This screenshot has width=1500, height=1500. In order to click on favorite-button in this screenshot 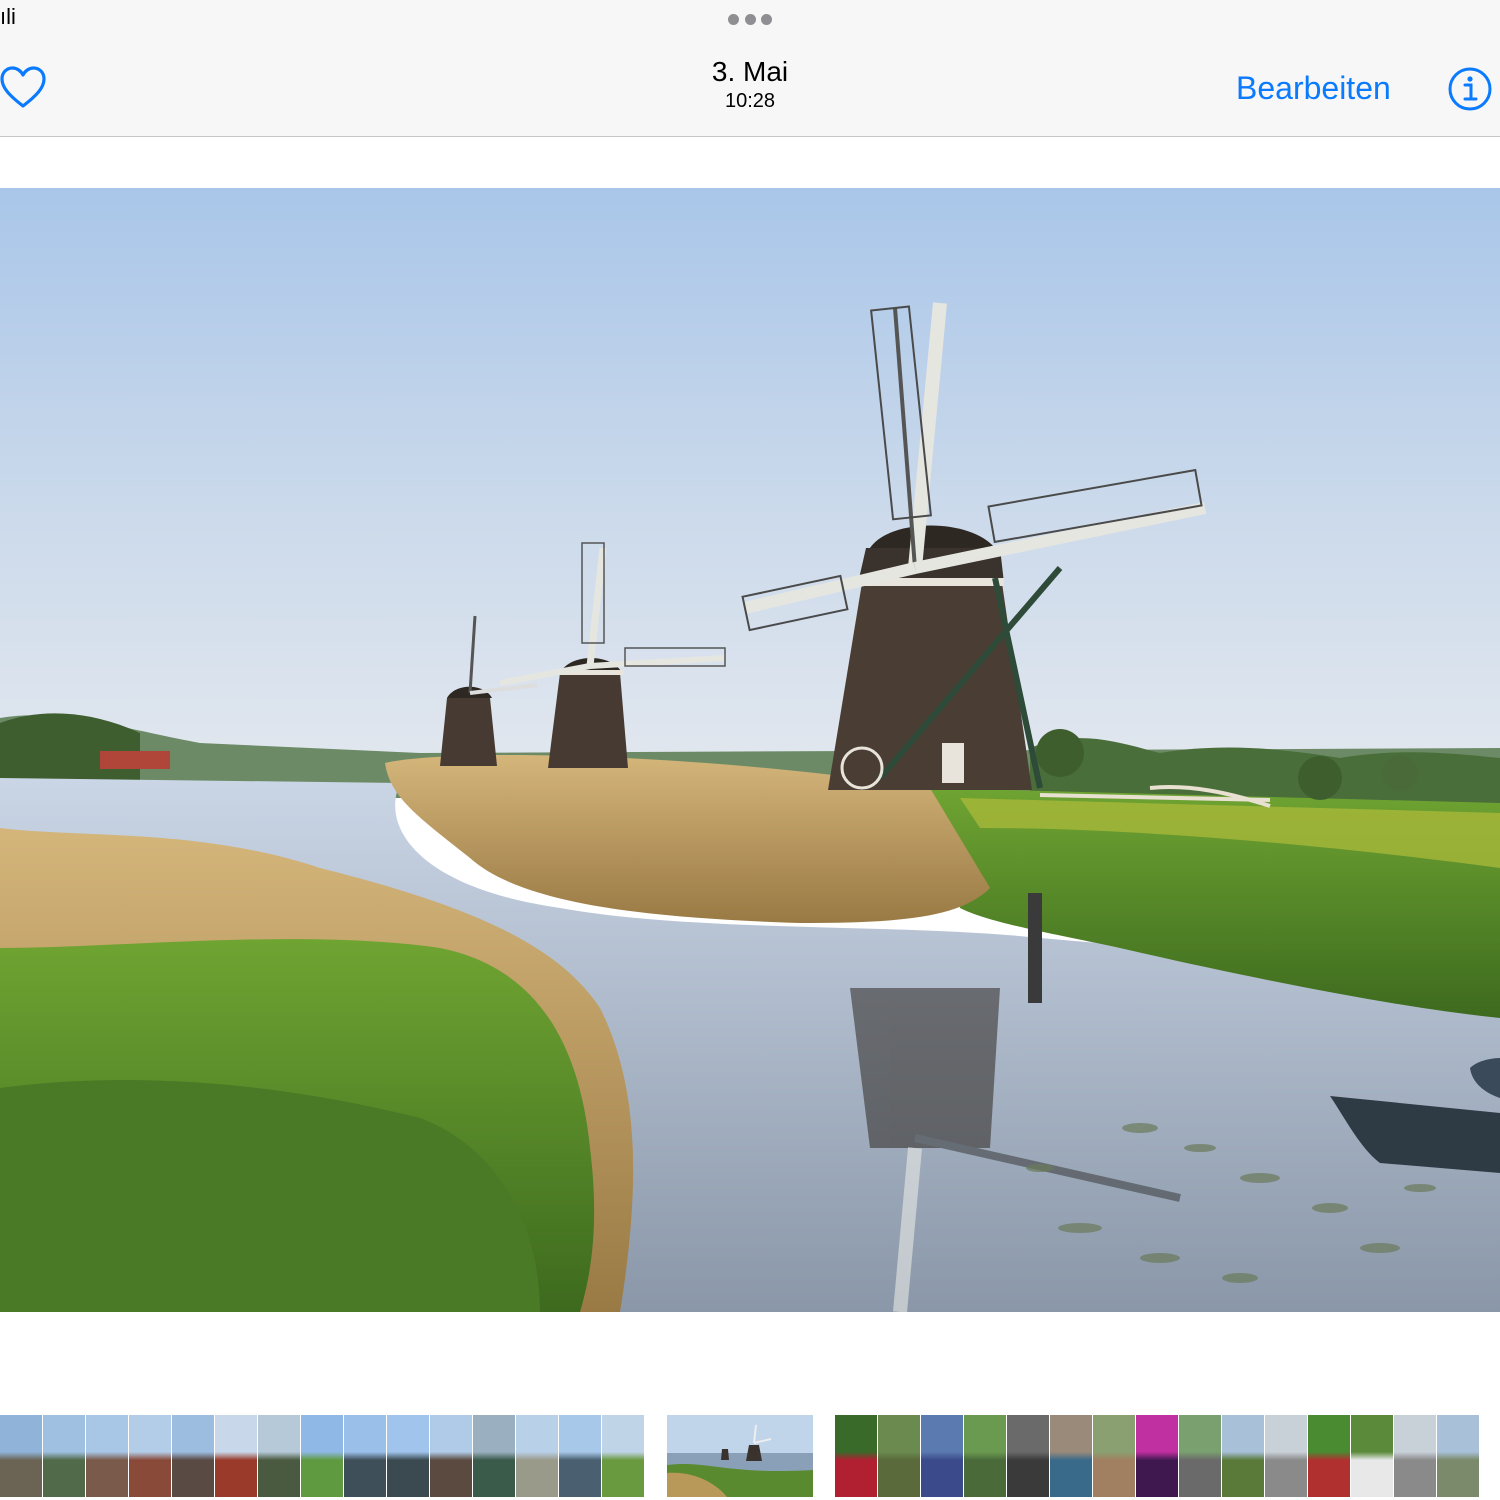, I will do `click(23, 88)`.